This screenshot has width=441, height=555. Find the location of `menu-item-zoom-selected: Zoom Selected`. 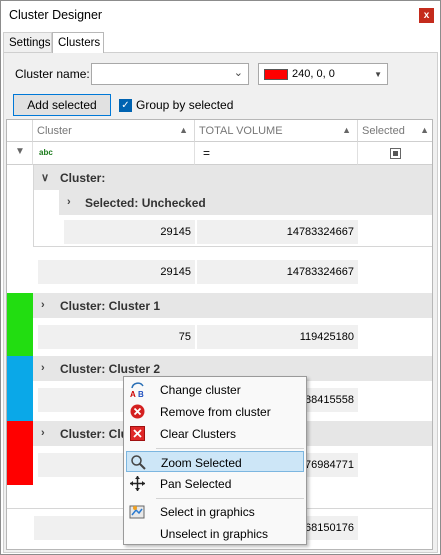

menu-item-zoom-selected: Zoom Selected is located at coordinates (215, 461).